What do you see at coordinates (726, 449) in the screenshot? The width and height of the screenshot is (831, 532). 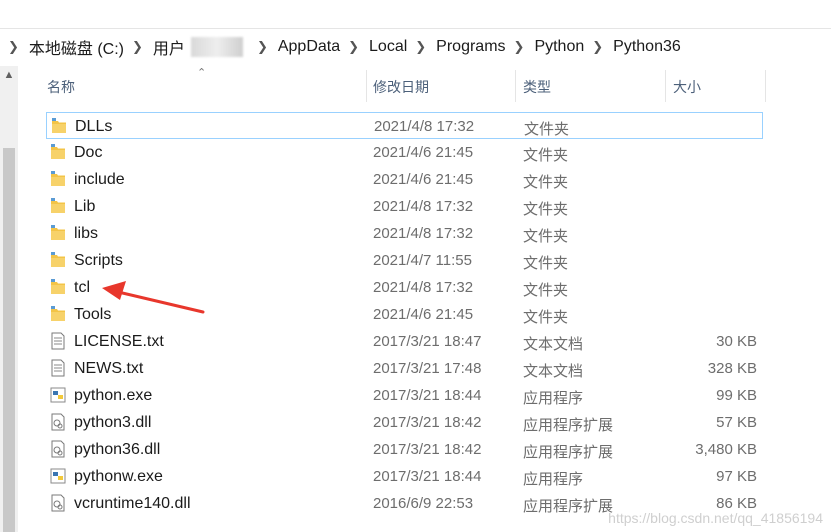 I see `file-size: 3,480 KB` at bounding box center [726, 449].